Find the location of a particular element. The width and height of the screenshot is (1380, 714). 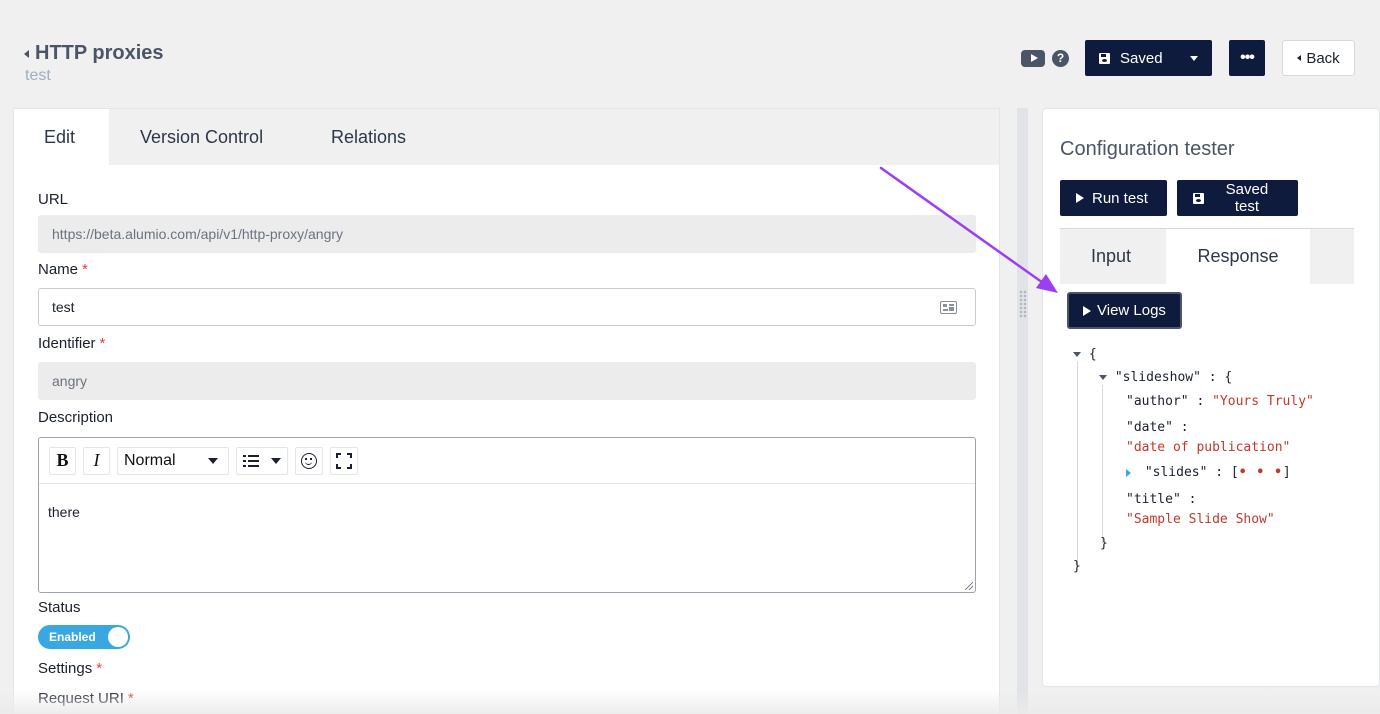

description-editor: B I Normal there is located at coordinates (507, 515).